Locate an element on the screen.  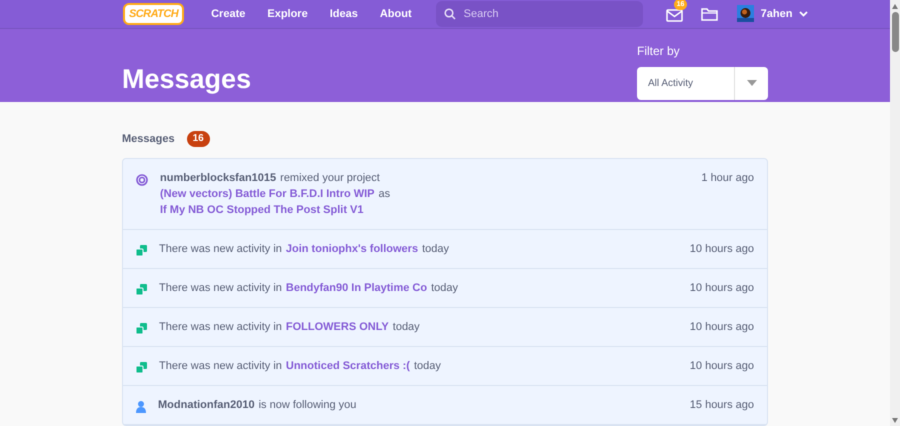
project-link: FOLLOWERS ONLY is located at coordinates (337, 327).